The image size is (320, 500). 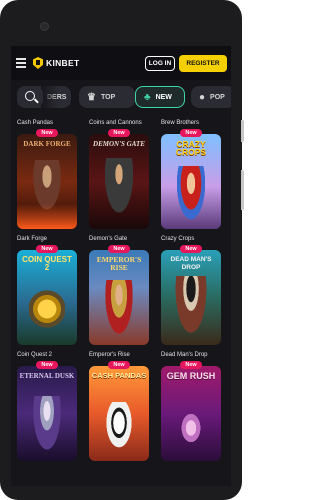 I want to click on game-label: Cash Pandas, so click(x=35, y=123).